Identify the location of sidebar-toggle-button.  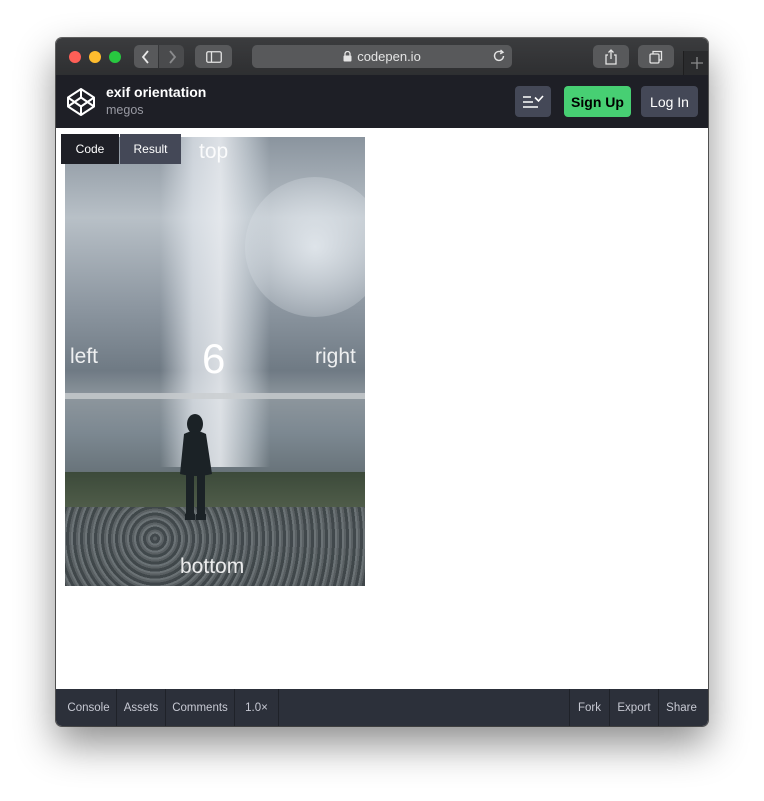
(213, 56).